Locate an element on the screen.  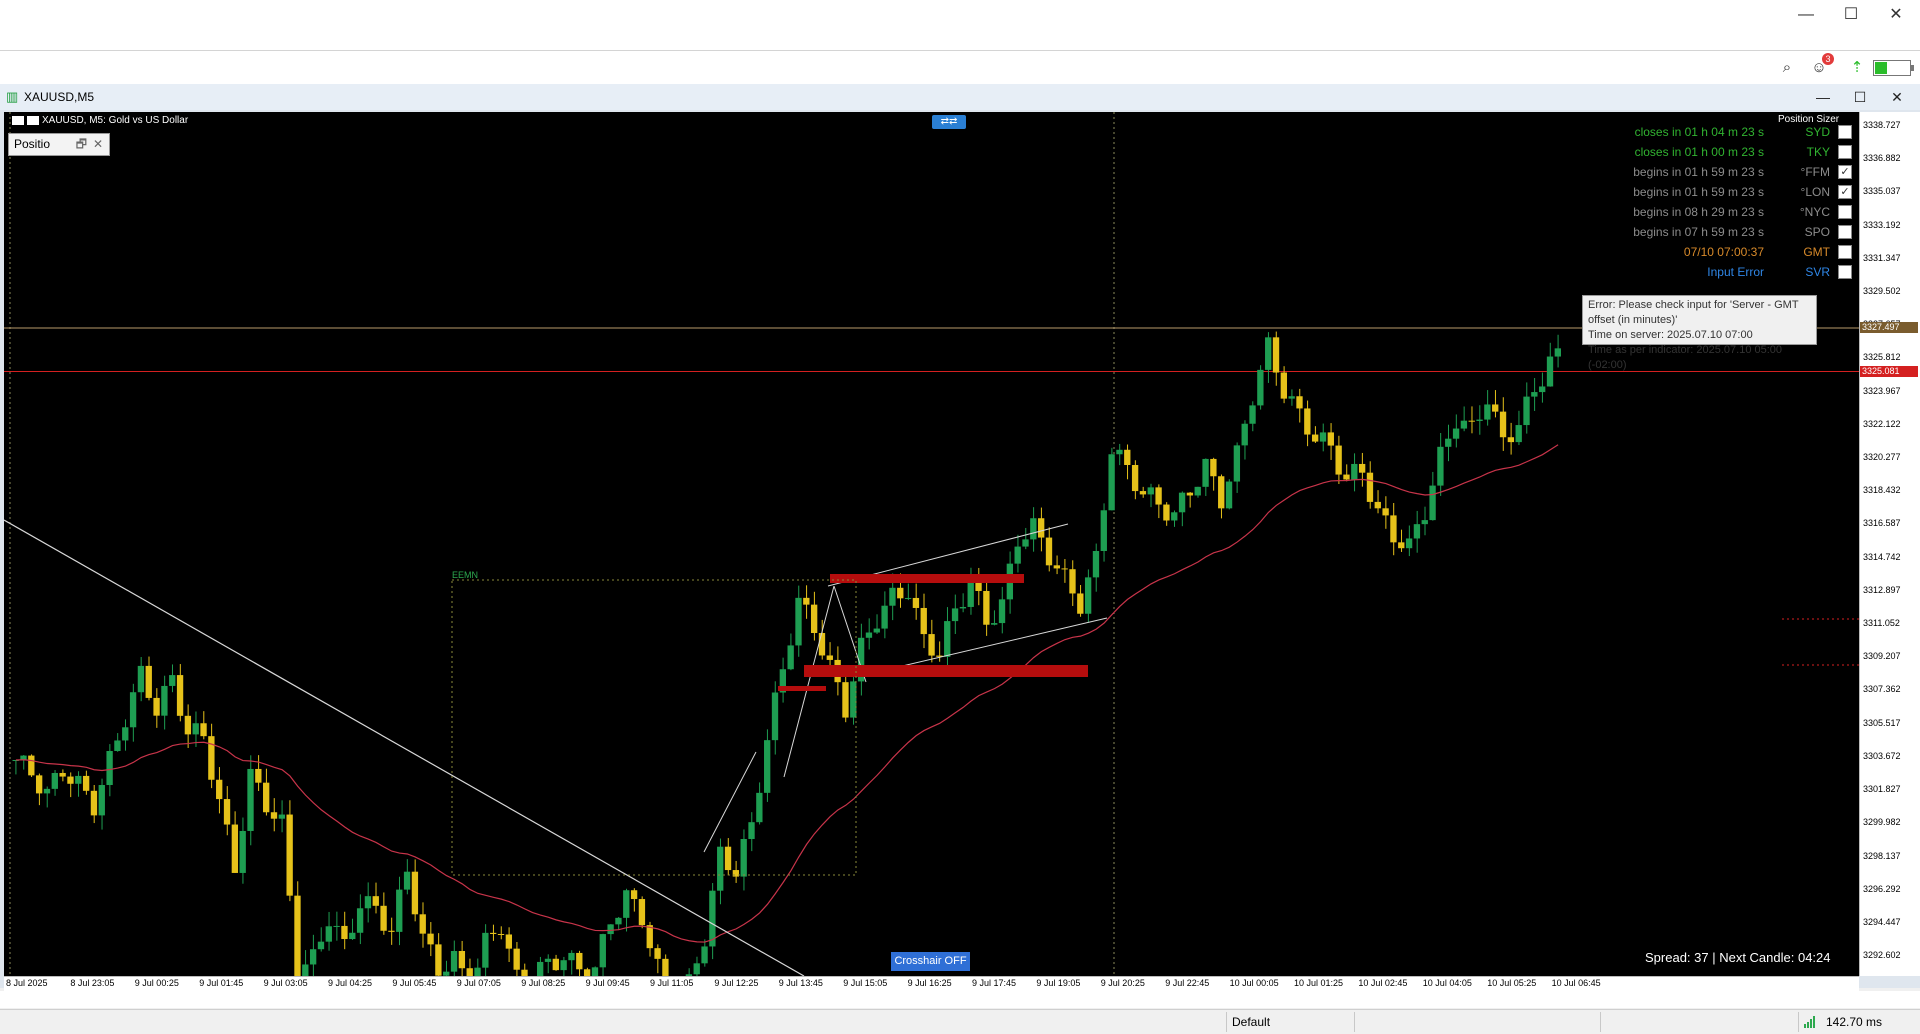
autoscroll-button: ⇄⇄ is located at coordinates (949, 122).